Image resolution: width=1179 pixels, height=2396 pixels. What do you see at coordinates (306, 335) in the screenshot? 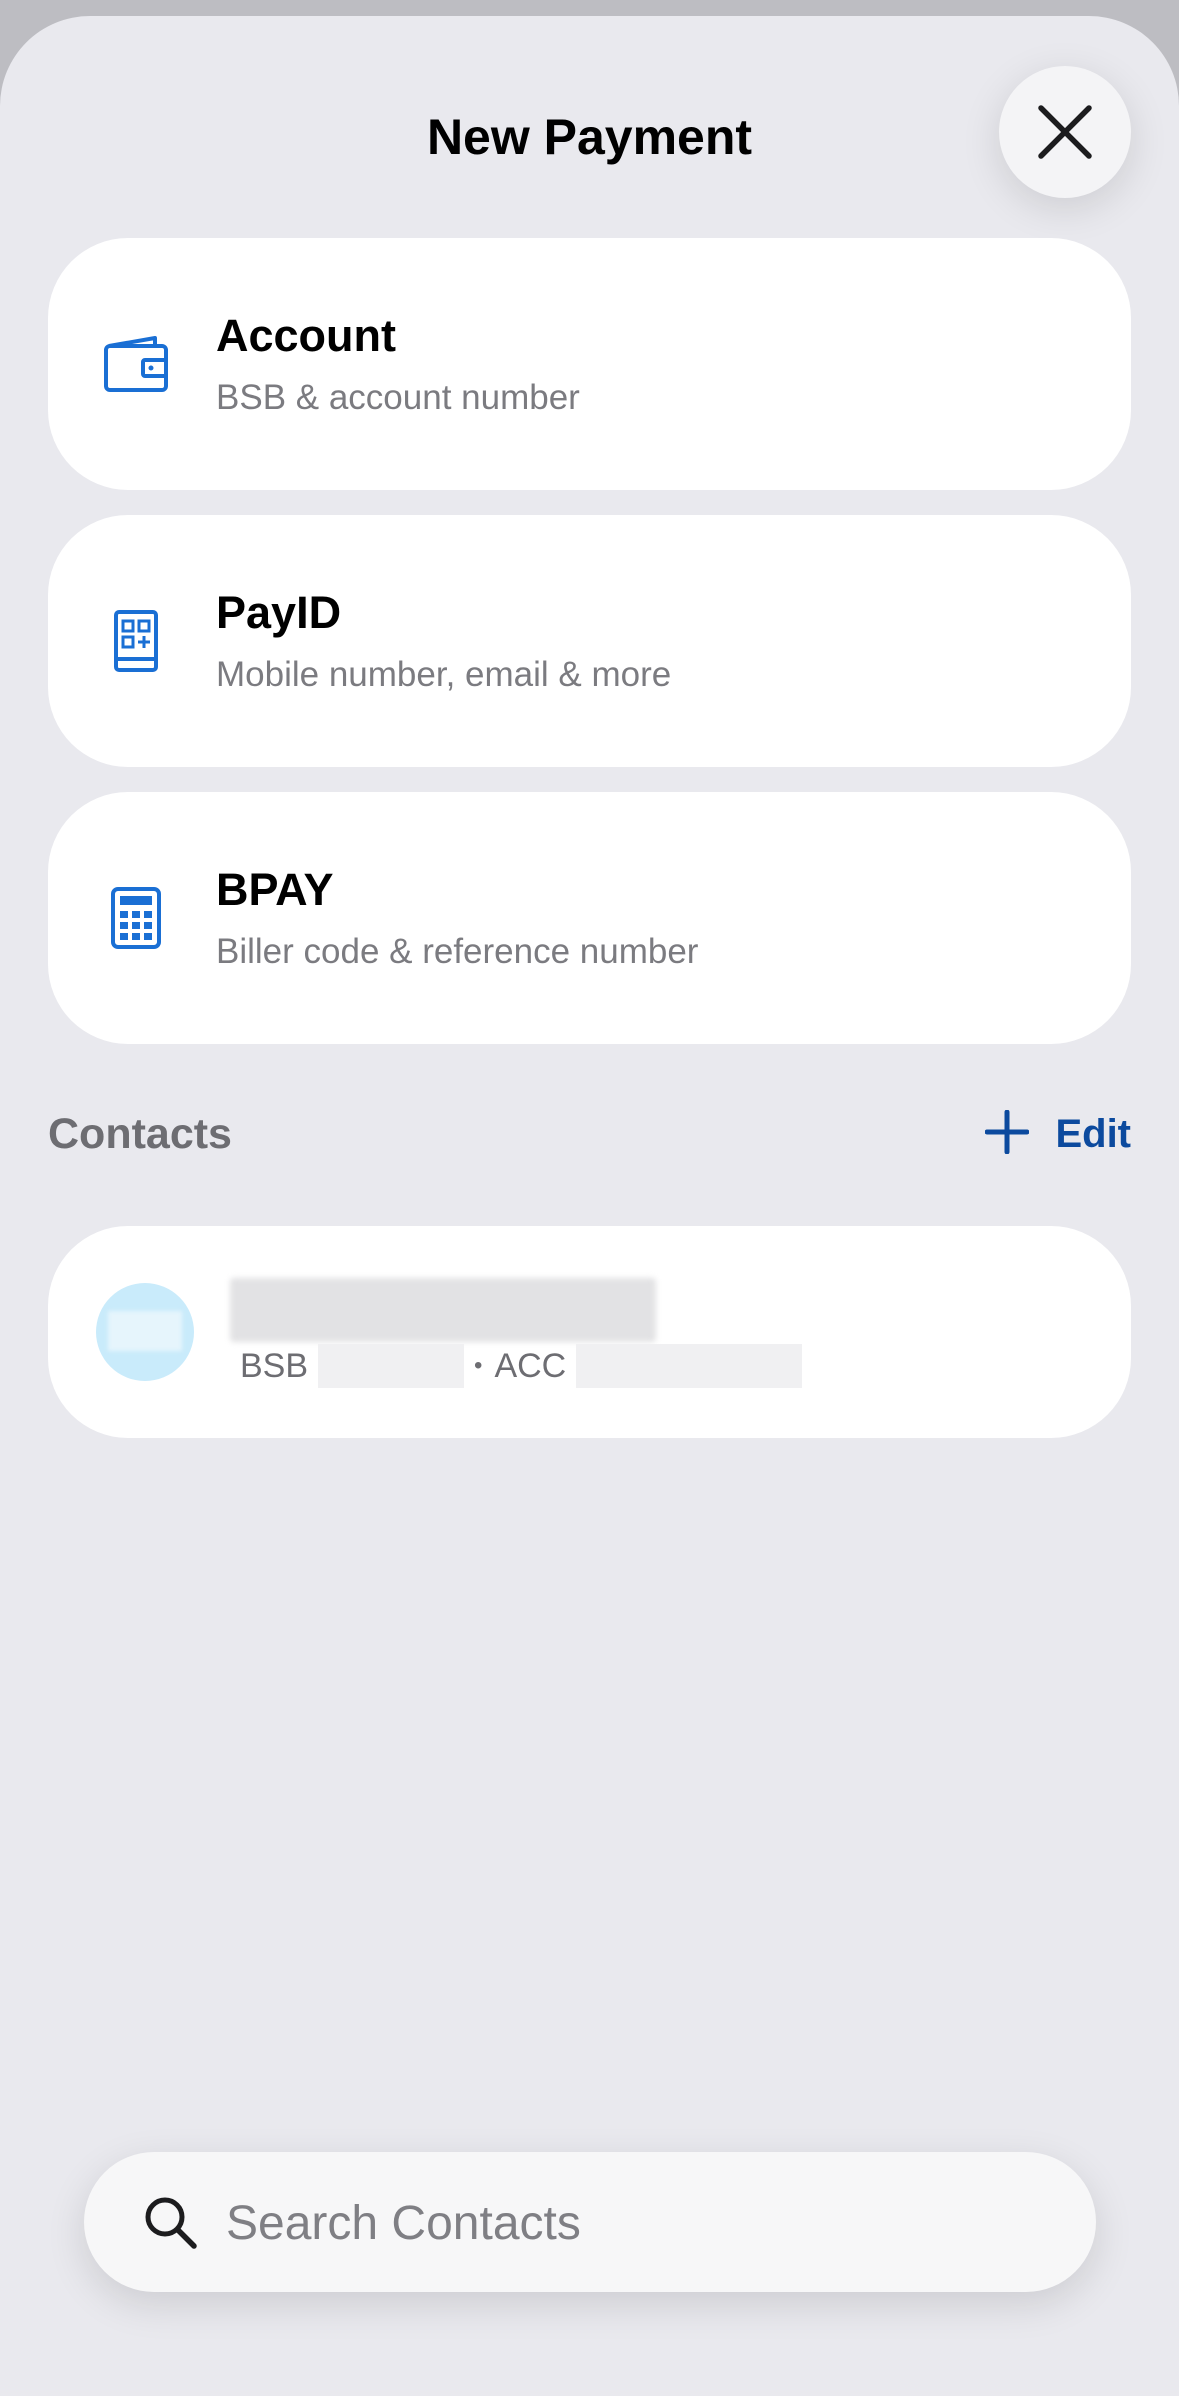
I see `option-label: Account` at bounding box center [306, 335].